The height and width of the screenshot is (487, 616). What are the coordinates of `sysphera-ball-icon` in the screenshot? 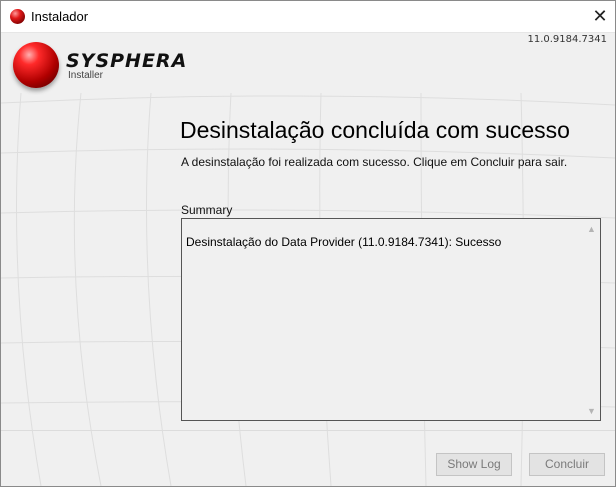 It's located at (17, 16).